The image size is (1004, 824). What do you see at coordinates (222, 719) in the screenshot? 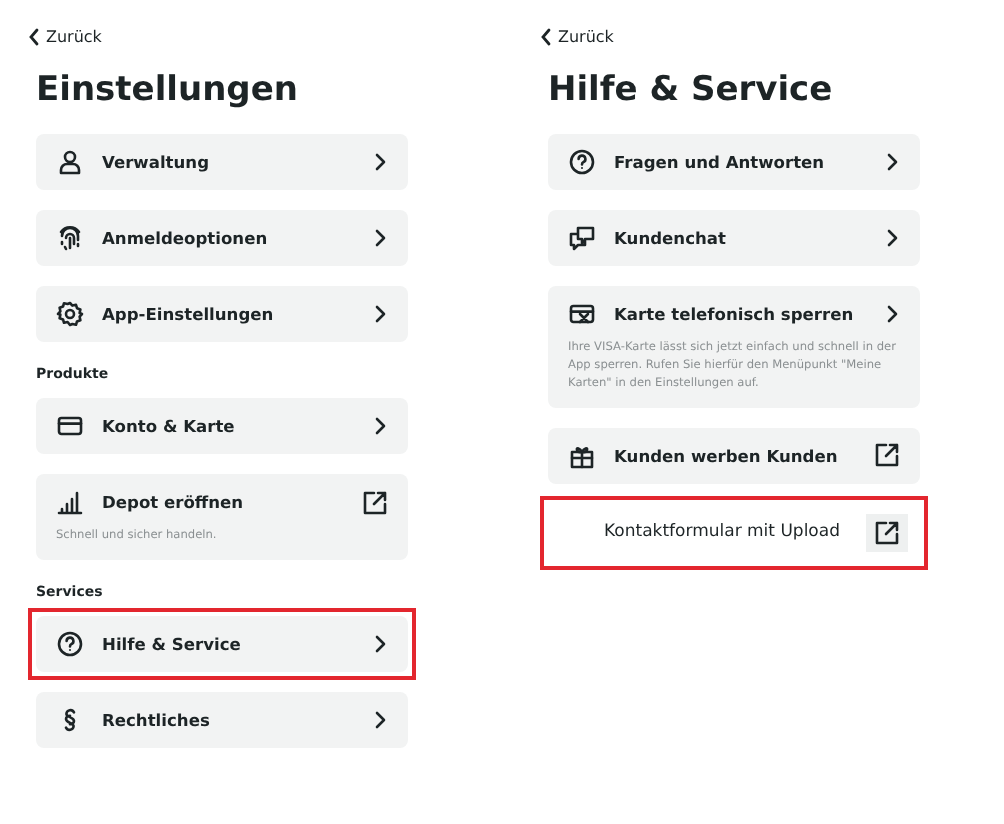
I see `menu-item: Rechtliches` at bounding box center [222, 719].